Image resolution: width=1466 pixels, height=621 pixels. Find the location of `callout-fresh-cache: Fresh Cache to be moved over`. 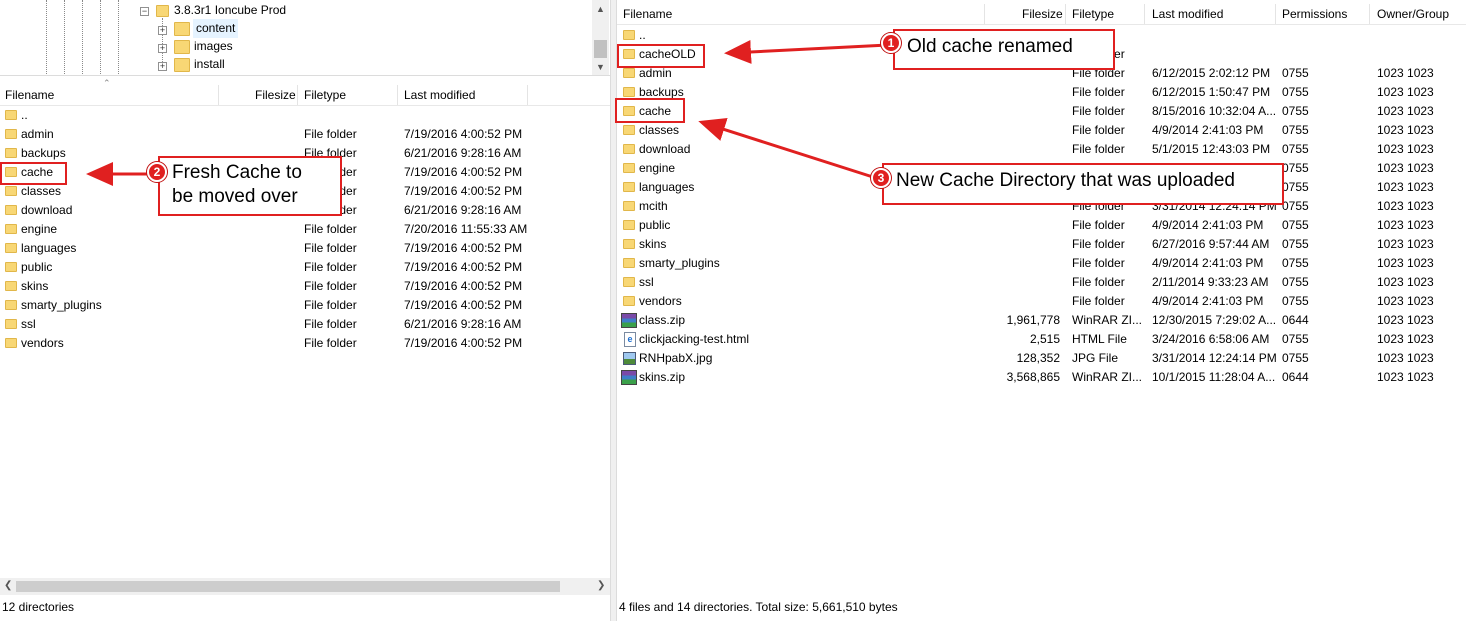

callout-fresh-cache: Fresh Cache to be moved over is located at coordinates (250, 186).